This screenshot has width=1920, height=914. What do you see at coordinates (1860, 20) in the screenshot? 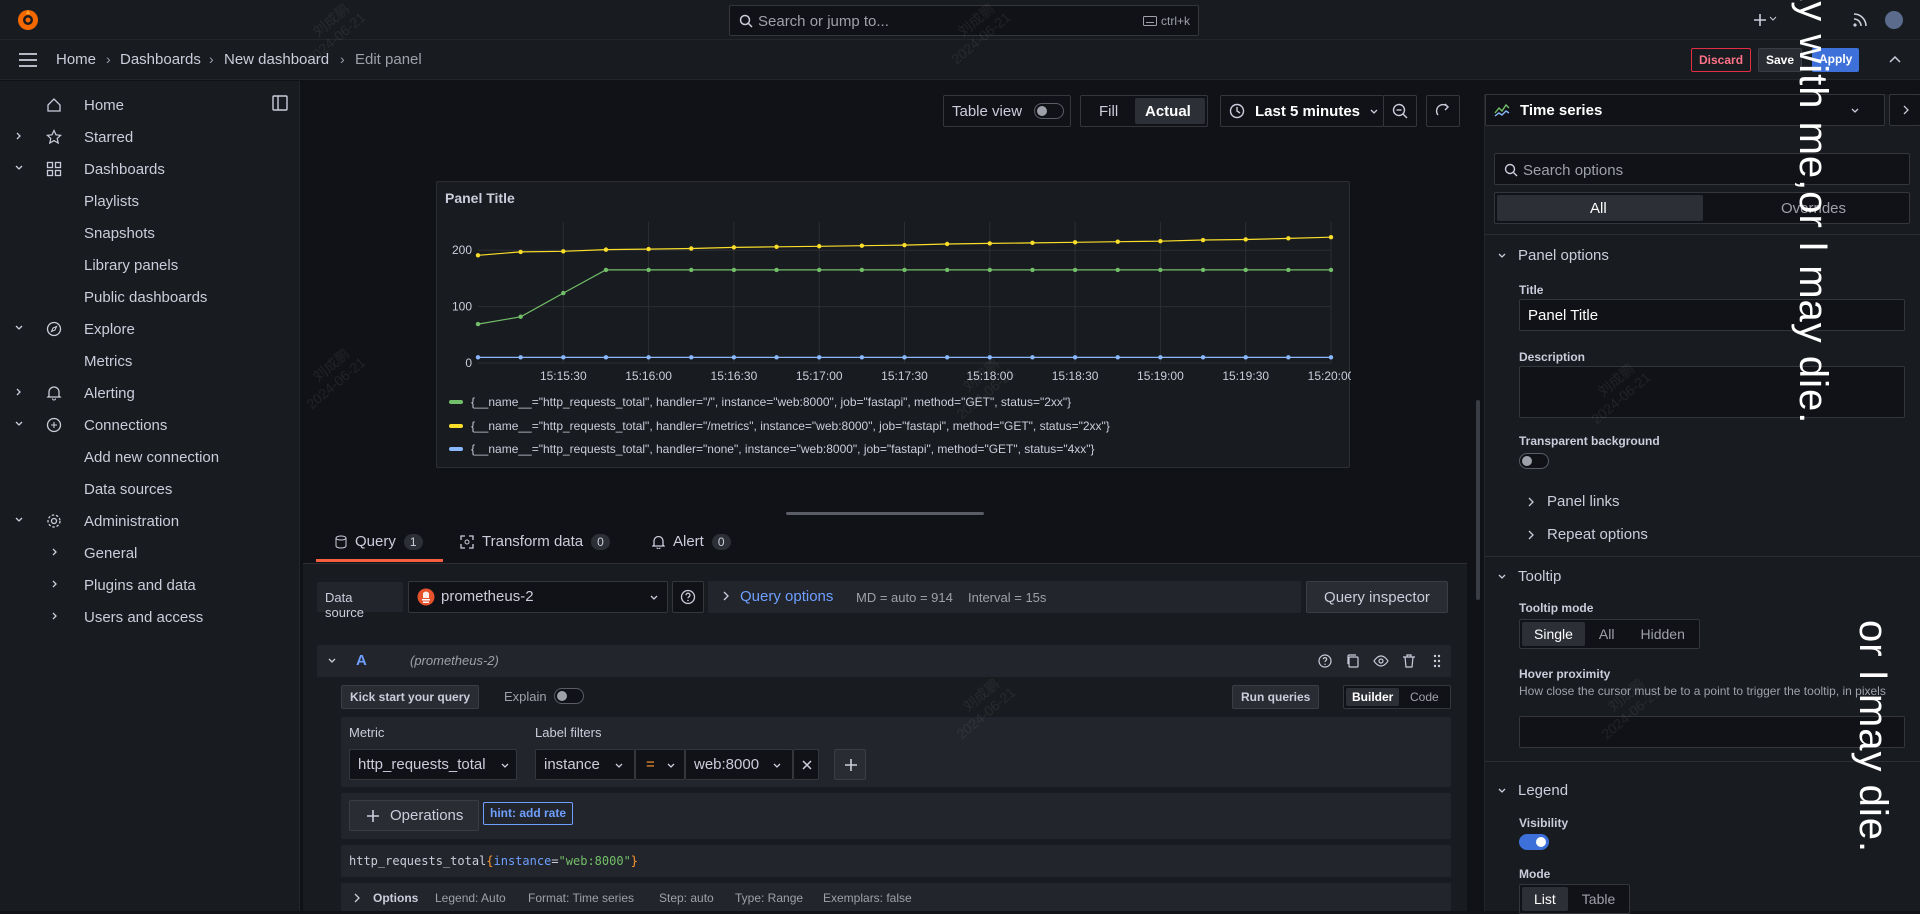
I see `rss-icon` at bounding box center [1860, 20].